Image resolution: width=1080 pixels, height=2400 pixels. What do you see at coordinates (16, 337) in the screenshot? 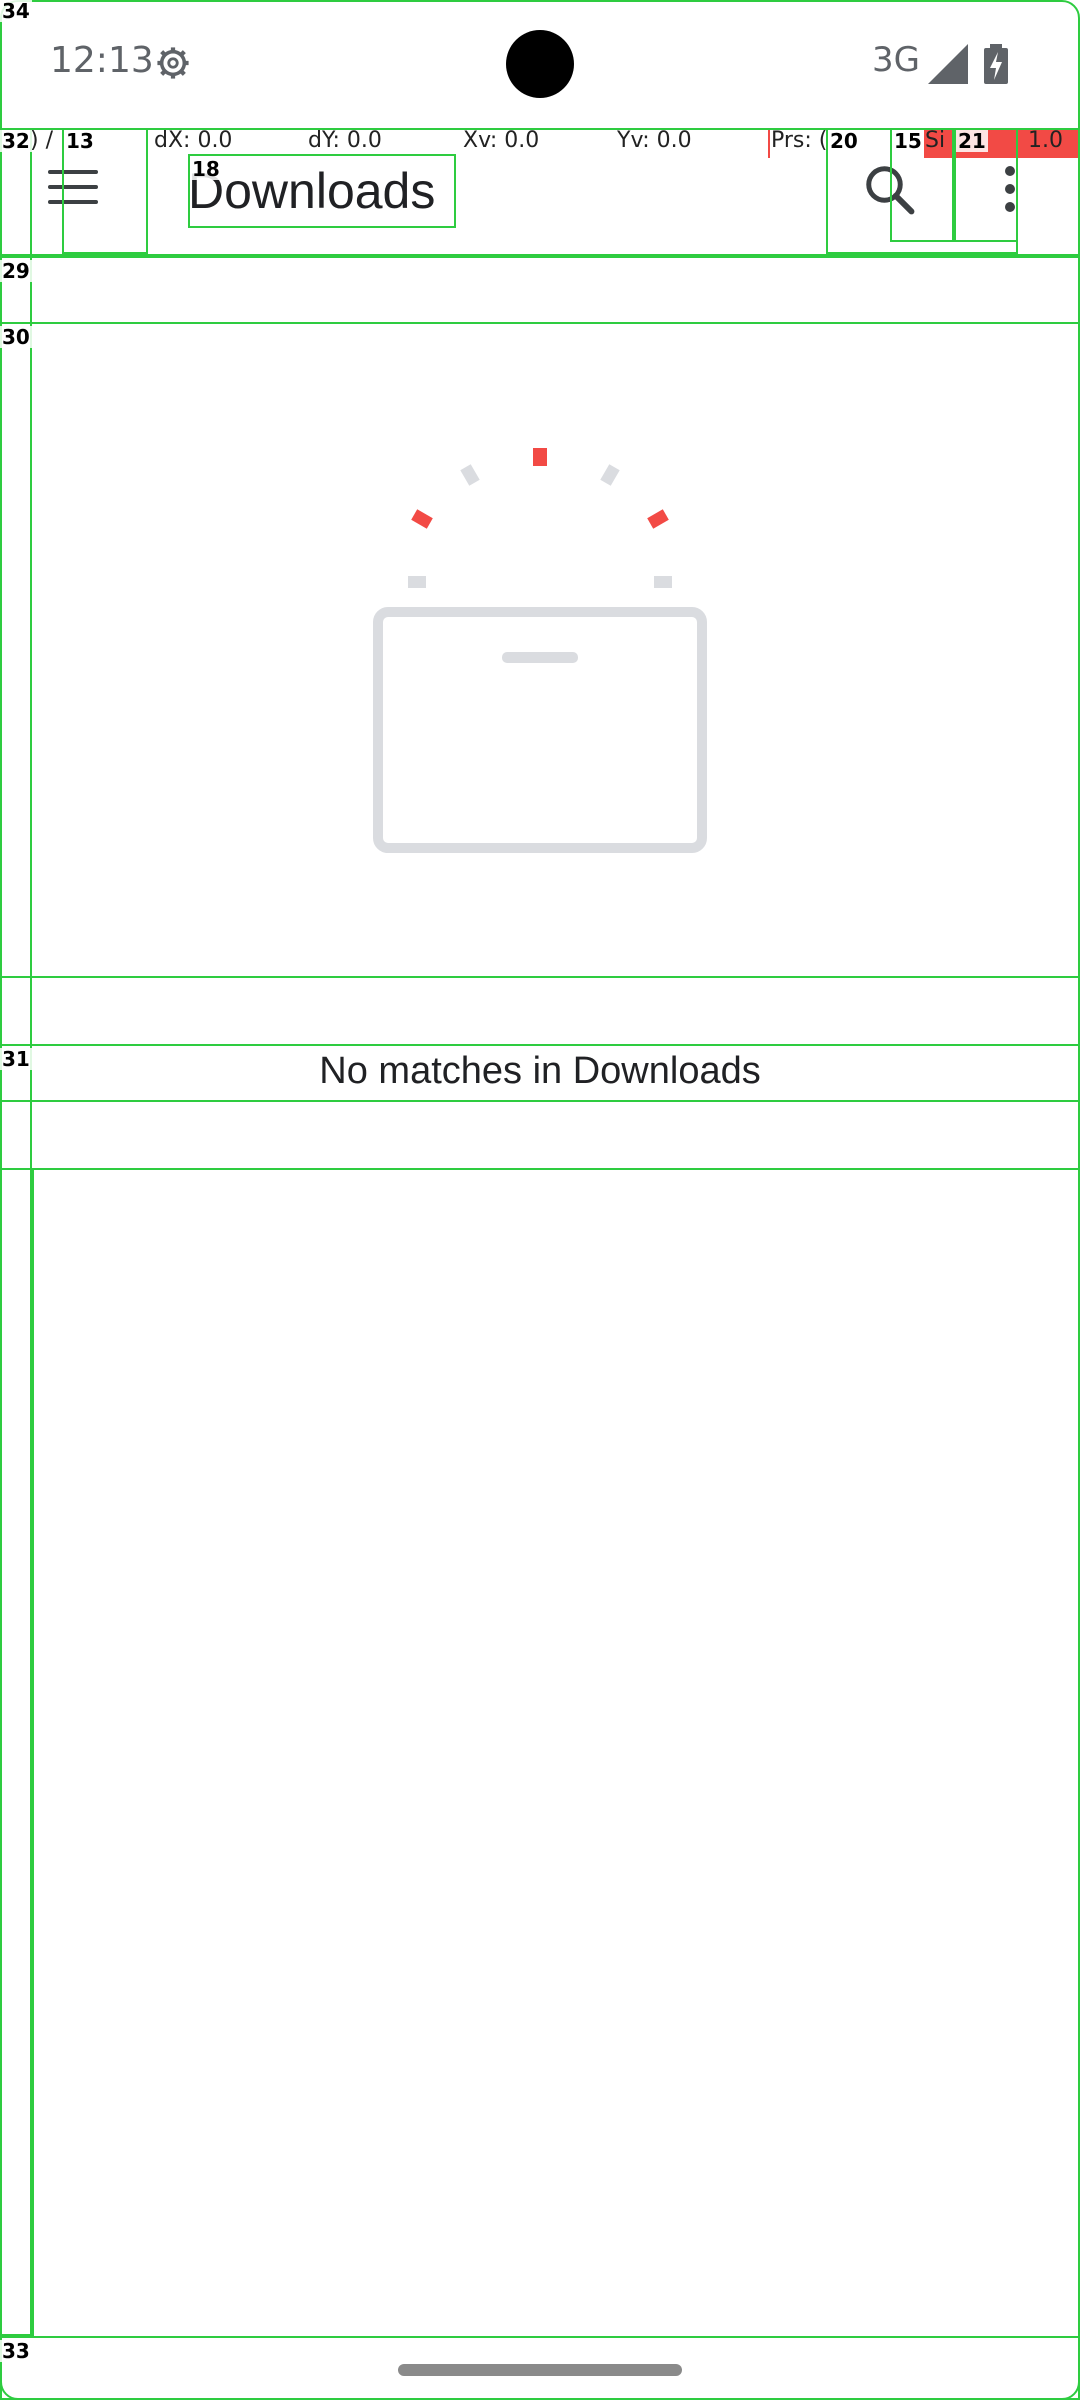
I see `debug-tag: 30` at bounding box center [16, 337].